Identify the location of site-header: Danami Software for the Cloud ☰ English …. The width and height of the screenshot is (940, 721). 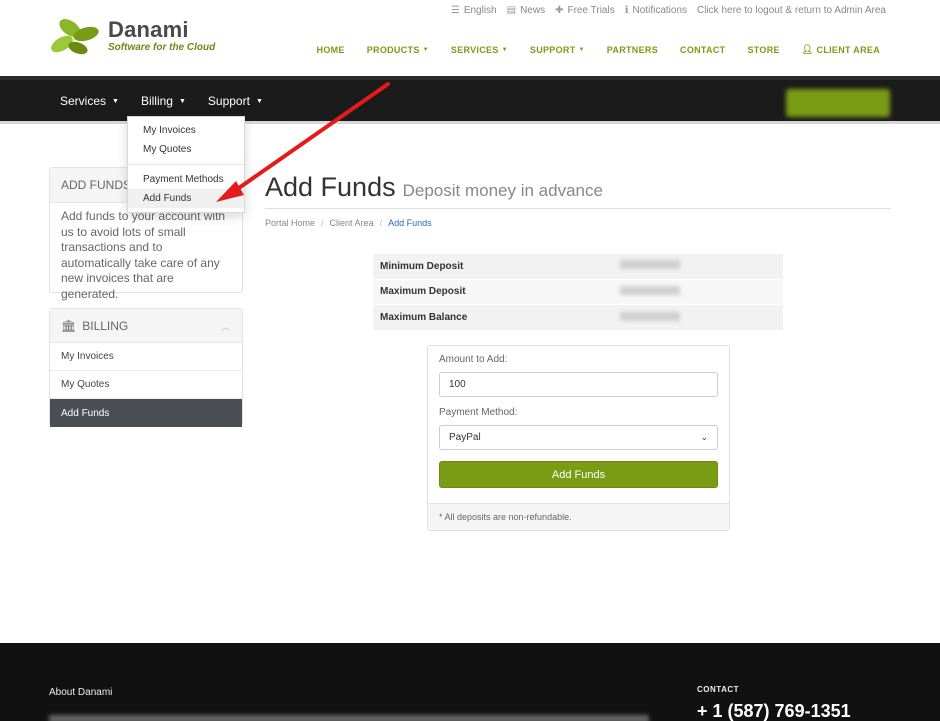
(470, 38).